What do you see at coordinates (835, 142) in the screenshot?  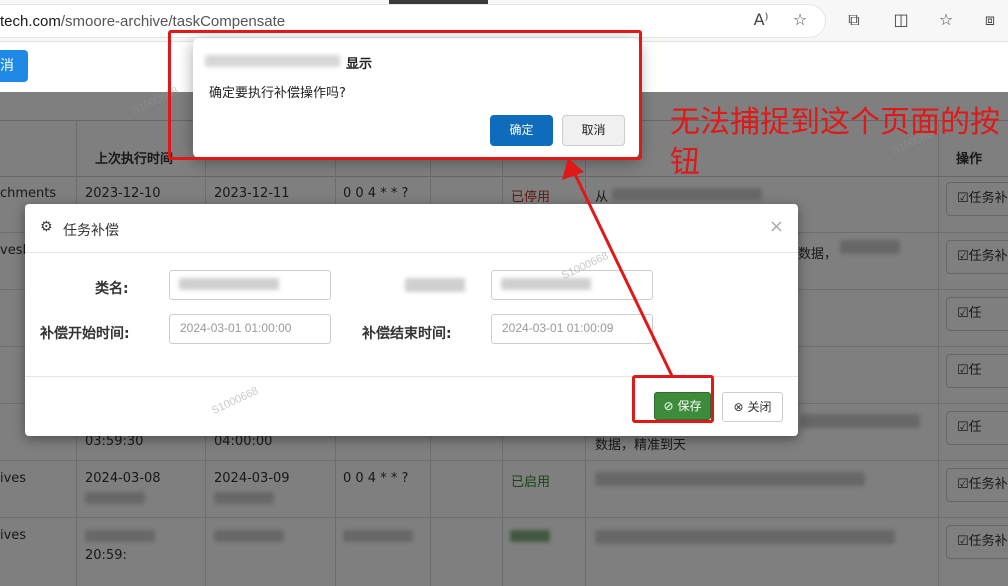 I see `annotation-text: 无法捕捉到这个页面的按钮` at bounding box center [835, 142].